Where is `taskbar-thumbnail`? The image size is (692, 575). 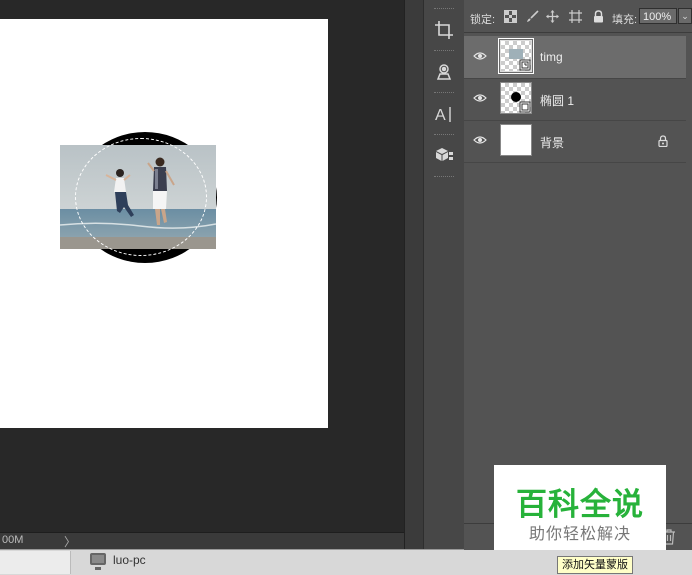
taskbar-thumbnail is located at coordinates (35, 562).